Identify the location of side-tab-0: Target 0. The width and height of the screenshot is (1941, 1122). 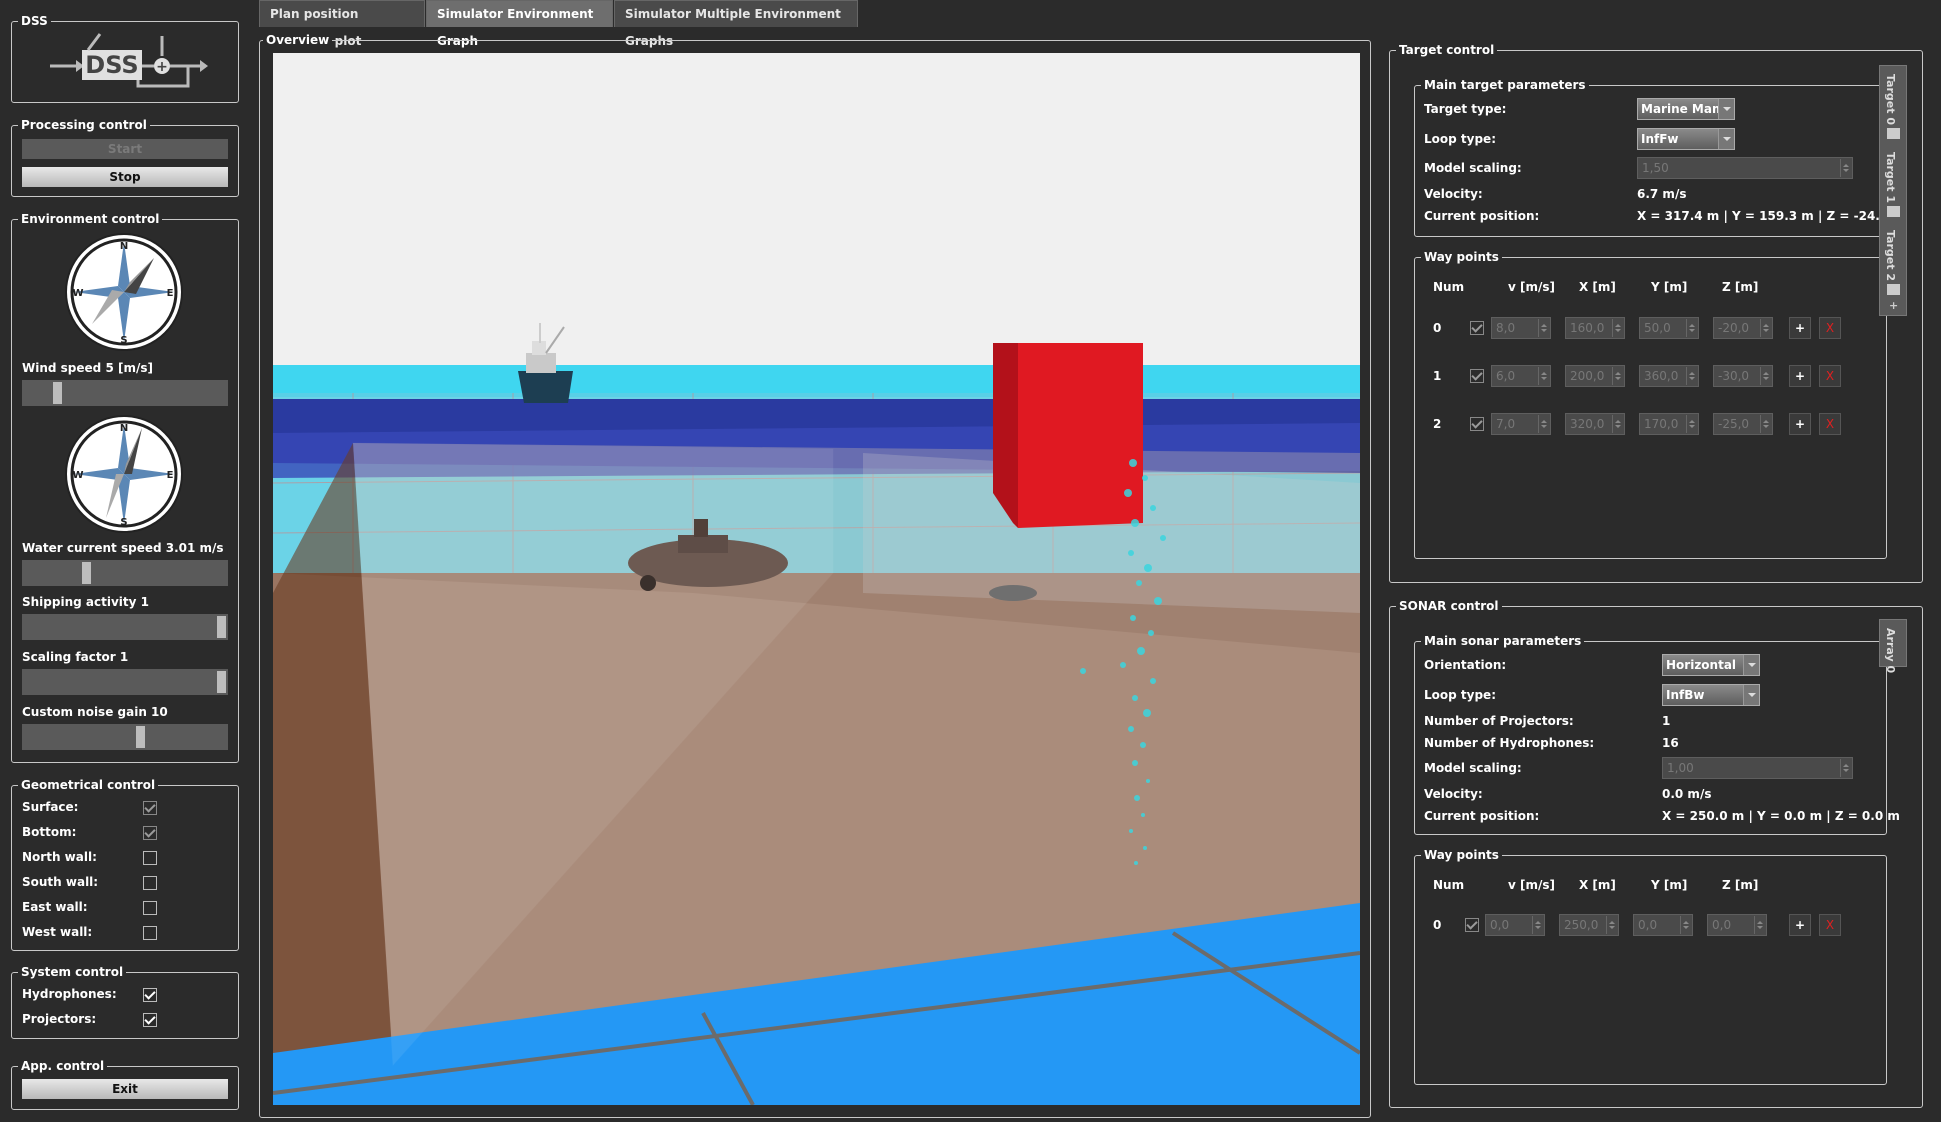
(1890, 99).